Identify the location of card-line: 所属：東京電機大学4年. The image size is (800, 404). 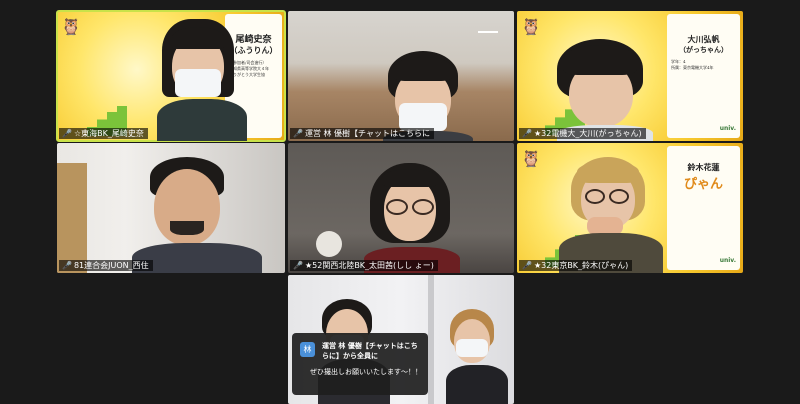
(692, 67).